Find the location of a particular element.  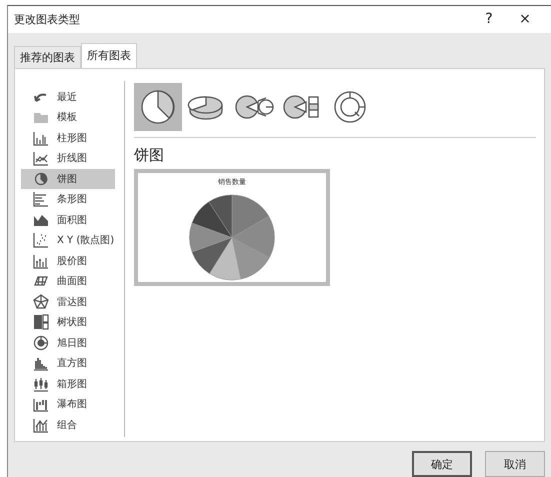

chart-type-item: 曲面图 is located at coordinates (68, 281).